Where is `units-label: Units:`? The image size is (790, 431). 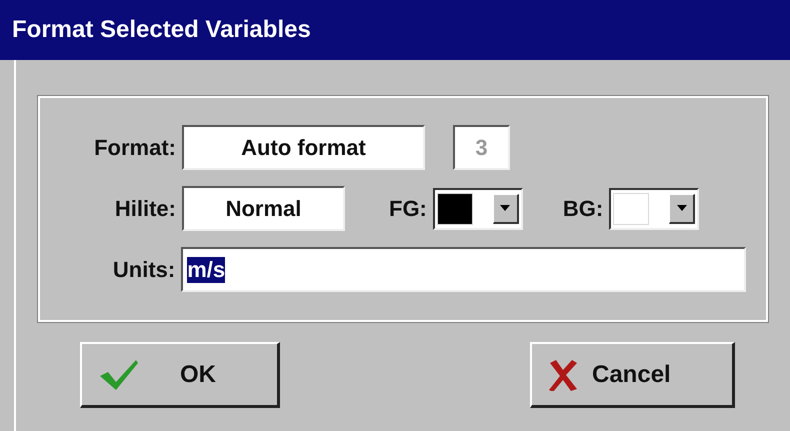
units-label: Units: is located at coordinates (144, 269).